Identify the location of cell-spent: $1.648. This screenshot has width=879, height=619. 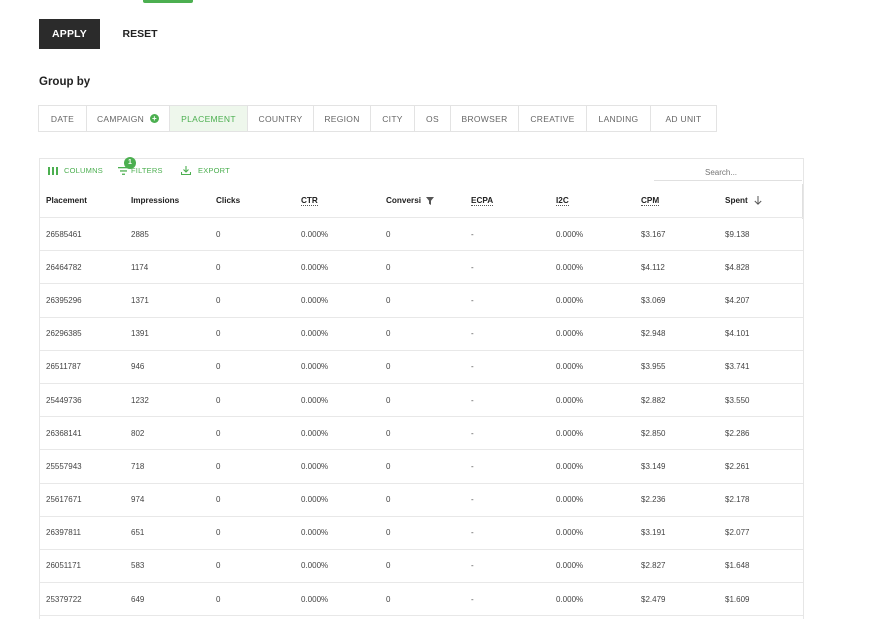
(737, 566).